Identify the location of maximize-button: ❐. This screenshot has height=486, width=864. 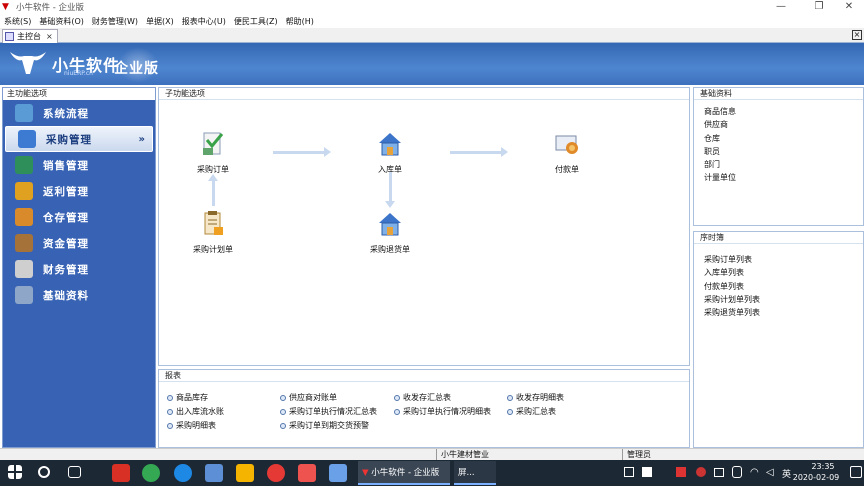
(819, 7).